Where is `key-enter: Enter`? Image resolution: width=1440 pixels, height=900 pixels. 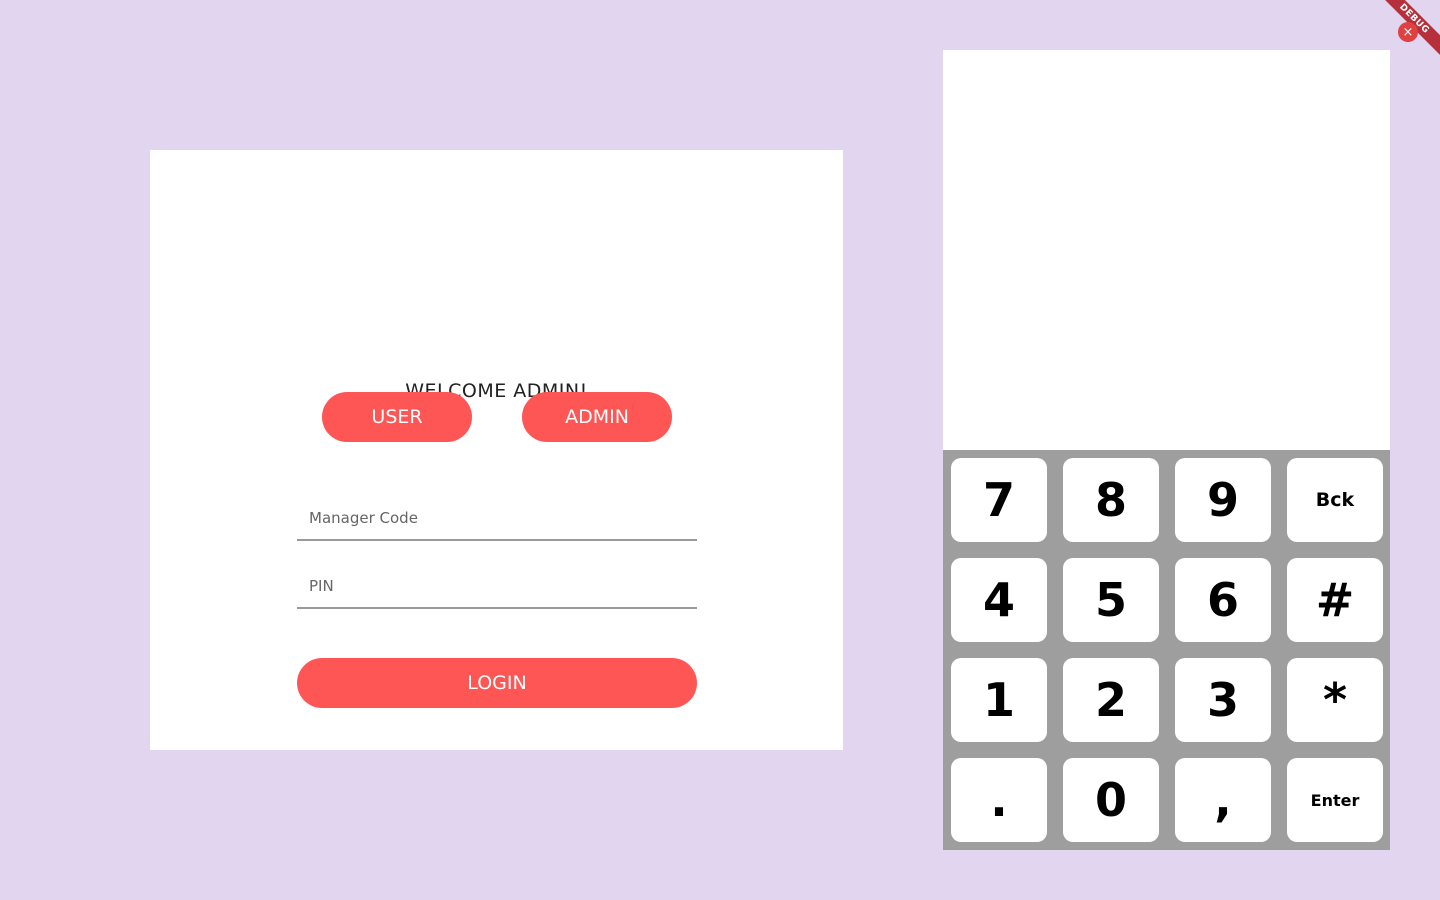 key-enter: Enter is located at coordinates (1335, 800).